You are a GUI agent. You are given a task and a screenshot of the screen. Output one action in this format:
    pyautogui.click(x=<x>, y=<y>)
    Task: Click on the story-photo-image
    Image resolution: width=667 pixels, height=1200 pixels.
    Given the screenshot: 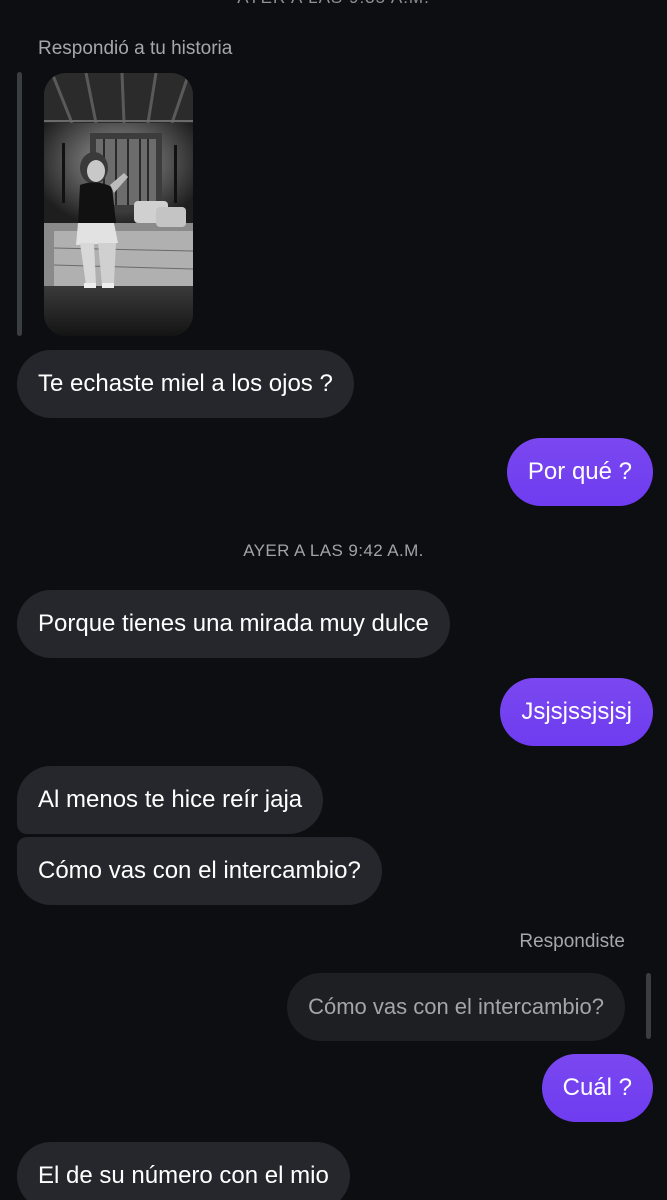 What is the action you would take?
    pyautogui.click(x=118, y=204)
    